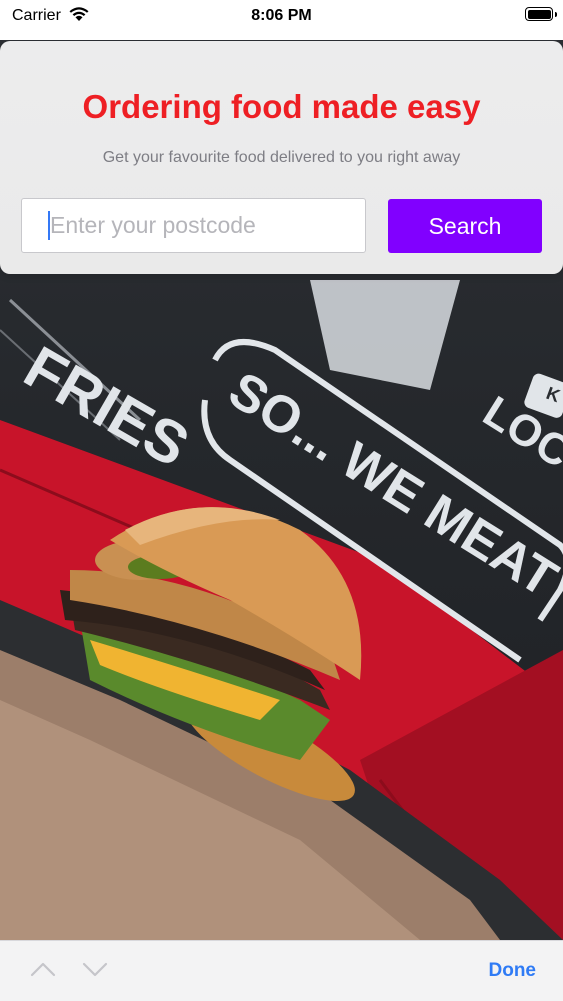  What do you see at coordinates (281, 15) in the screenshot?
I see `status-time: 8:06 PM` at bounding box center [281, 15].